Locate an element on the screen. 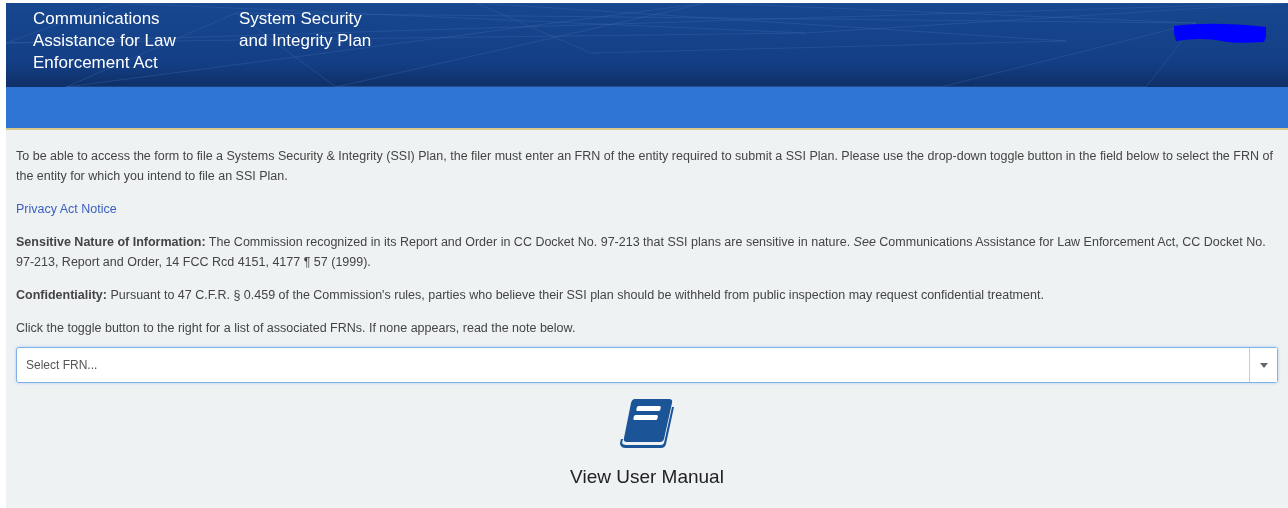 This screenshot has width=1288, height=508. notice-text: Click the toggle button to the right for a list of associated FRNs. If none appears, read the note below. is located at coordinates (296, 328).